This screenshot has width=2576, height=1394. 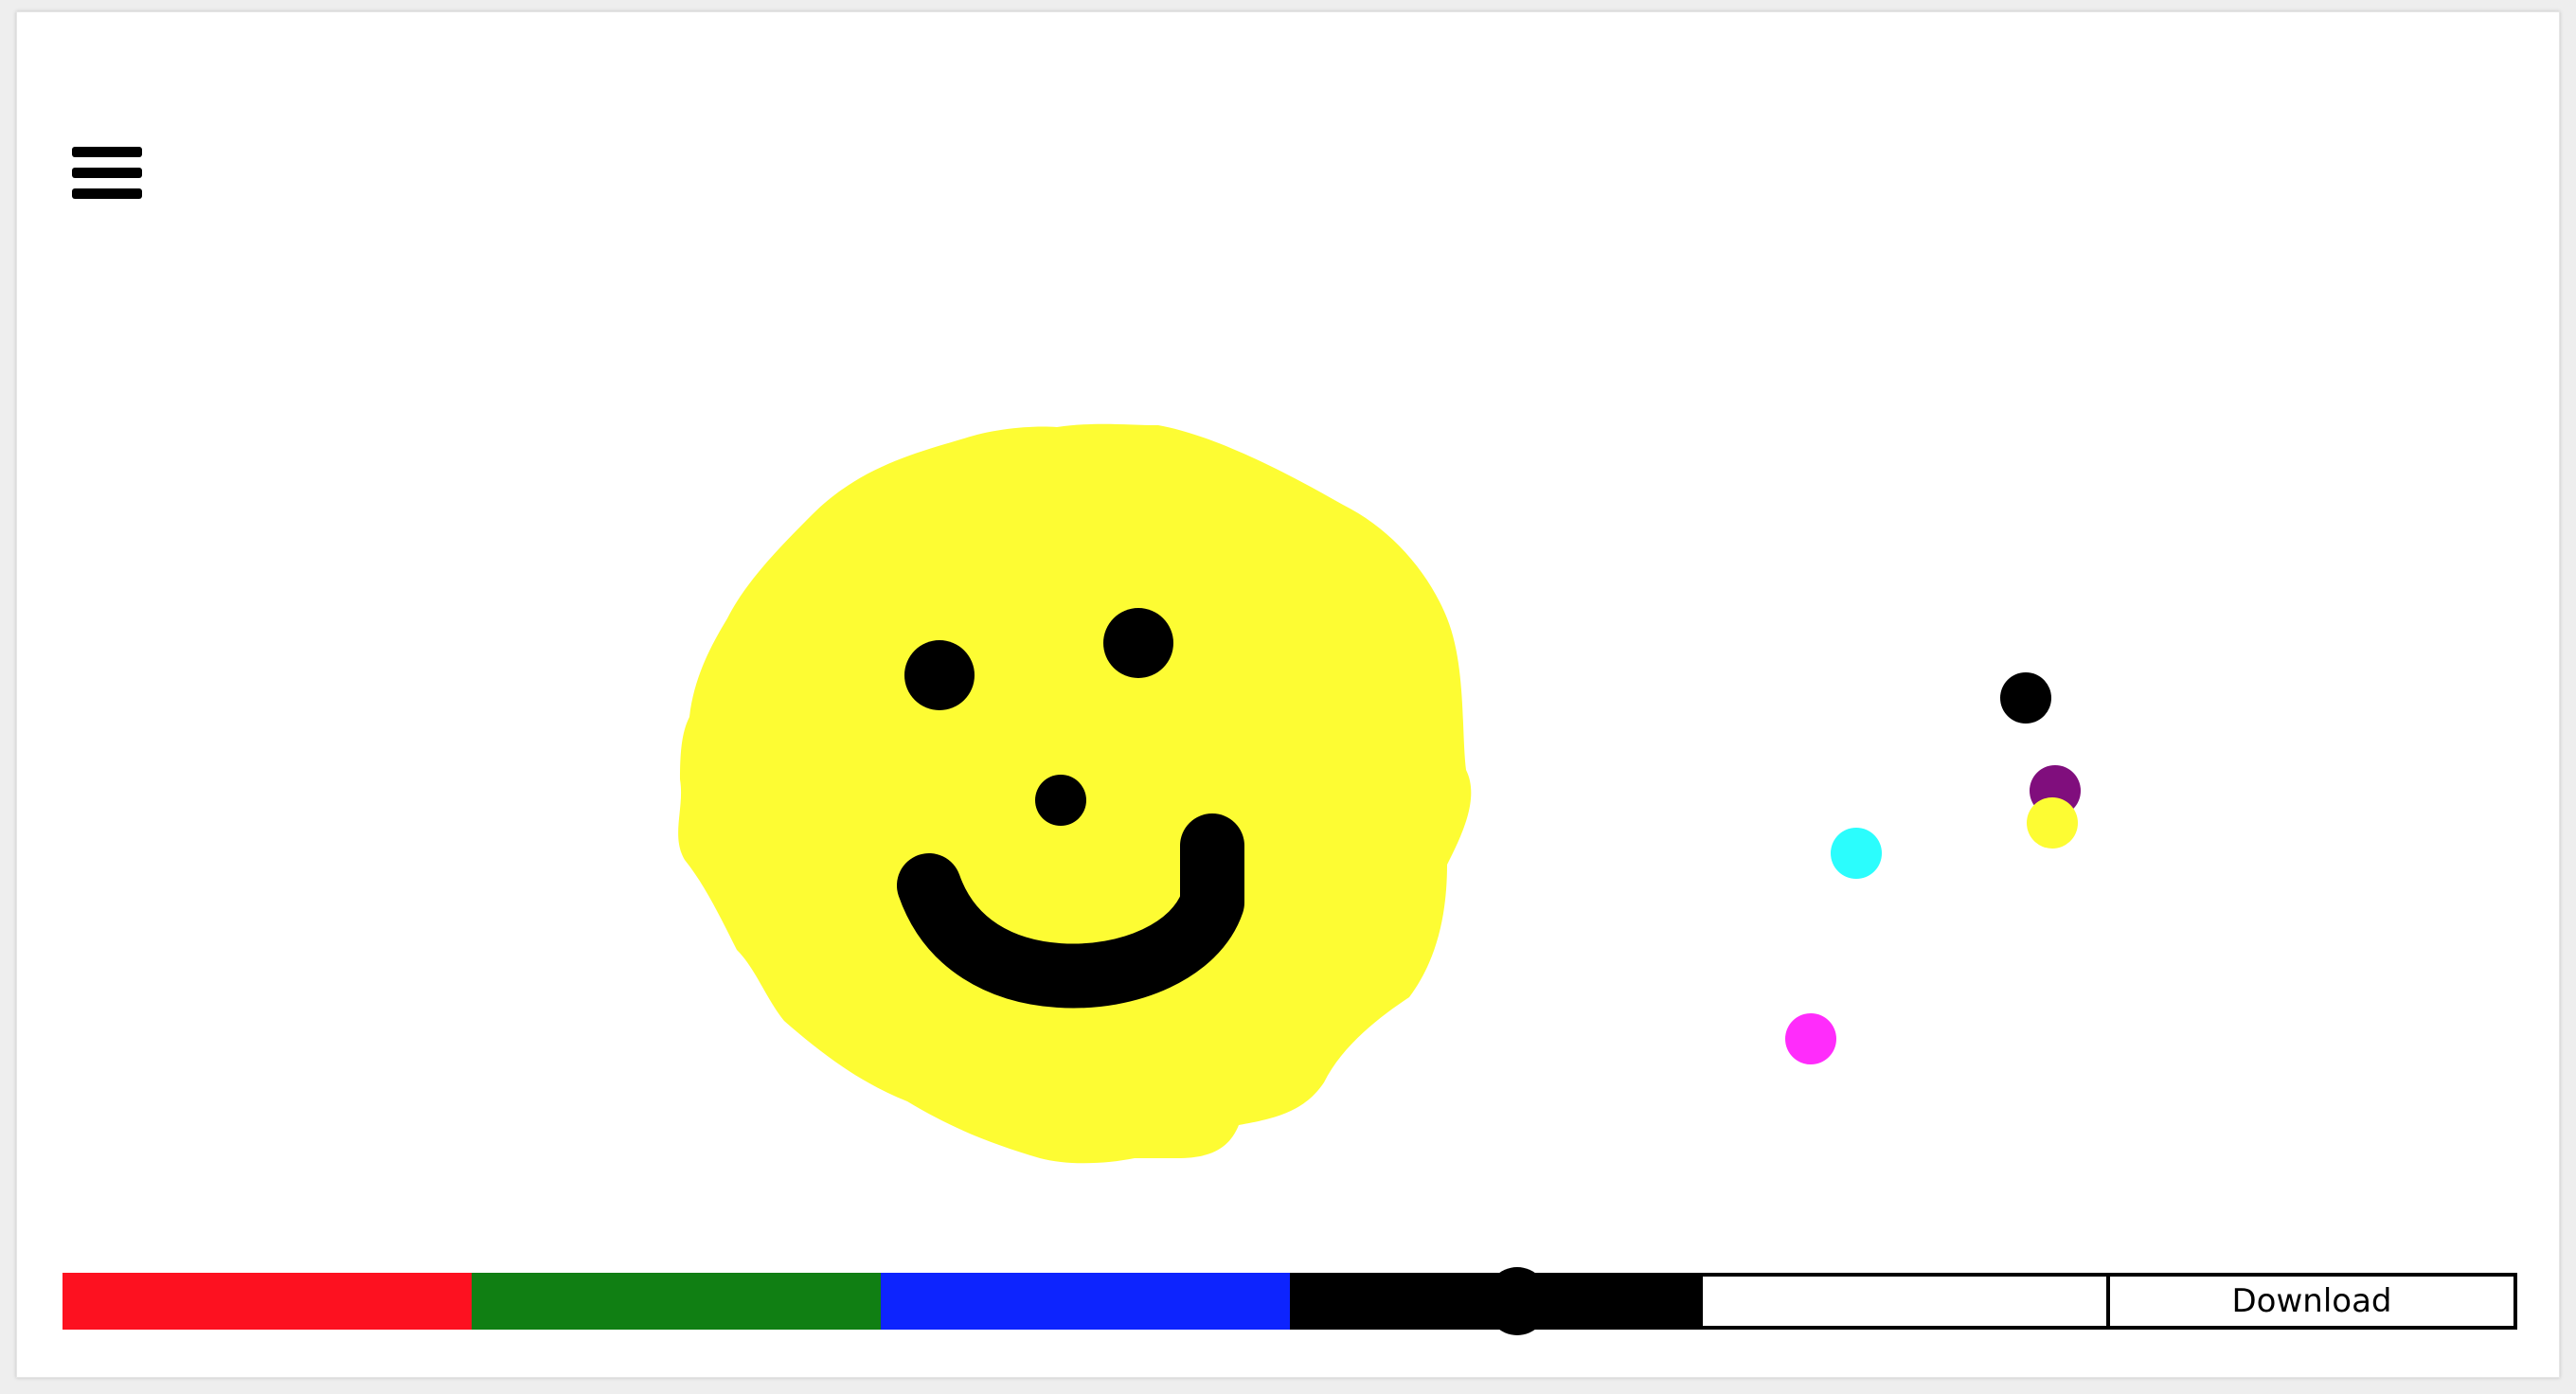 I want to click on left-eye-stroke, so click(x=939, y=675).